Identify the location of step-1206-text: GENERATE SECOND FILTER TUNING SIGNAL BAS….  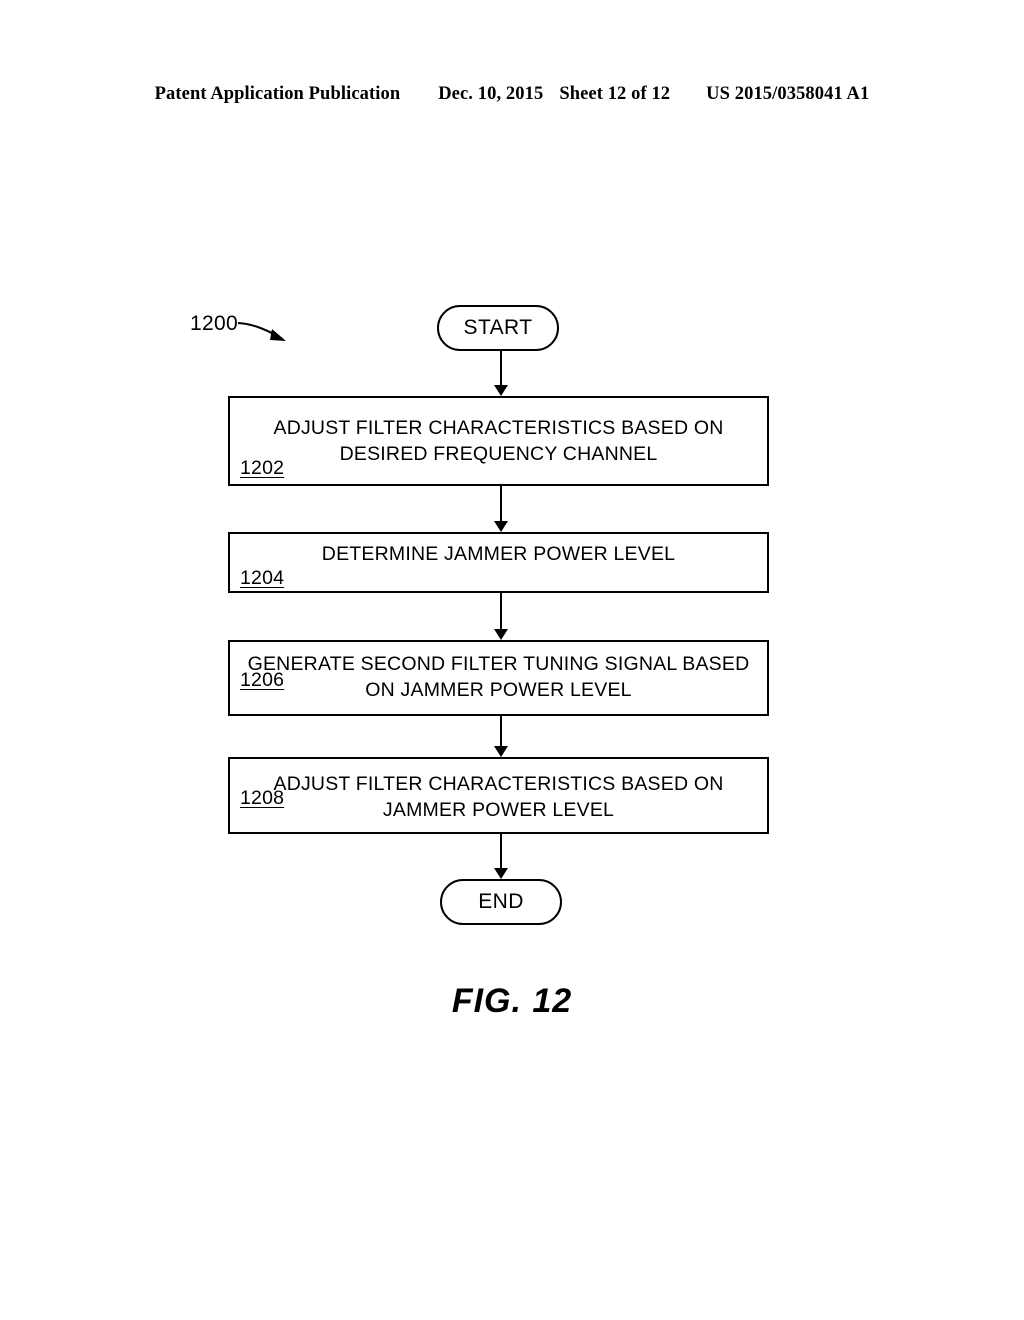
(498, 677).